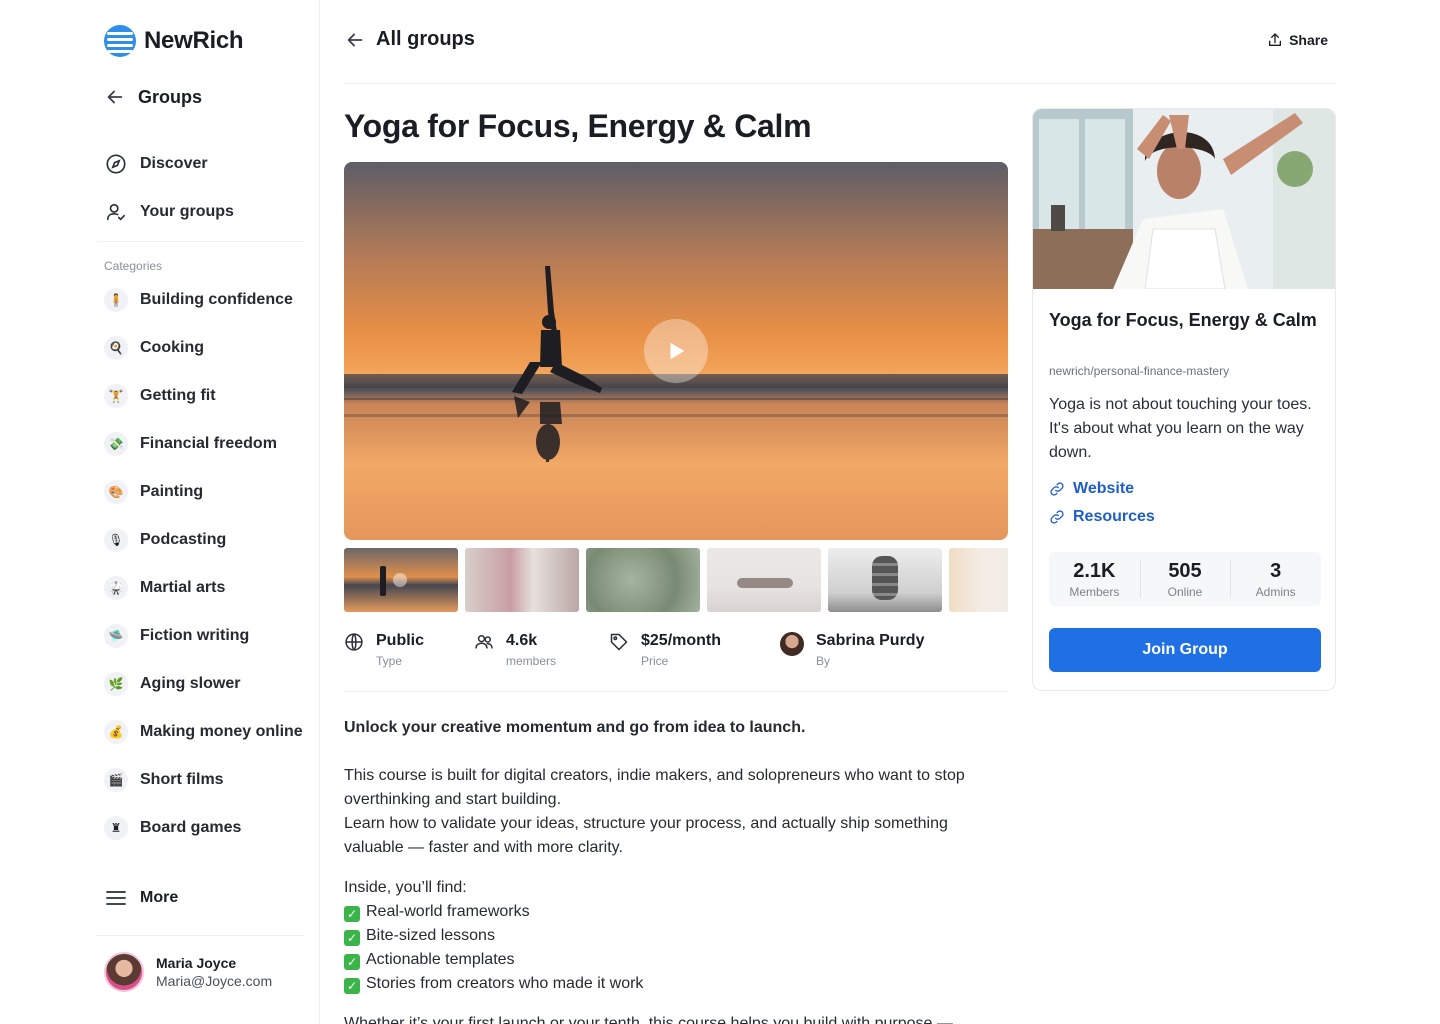 The width and height of the screenshot is (1440, 1024). What do you see at coordinates (154, 348) in the screenshot?
I see `category-cooking: 🍳 Cooking` at bounding box center [154, 348].